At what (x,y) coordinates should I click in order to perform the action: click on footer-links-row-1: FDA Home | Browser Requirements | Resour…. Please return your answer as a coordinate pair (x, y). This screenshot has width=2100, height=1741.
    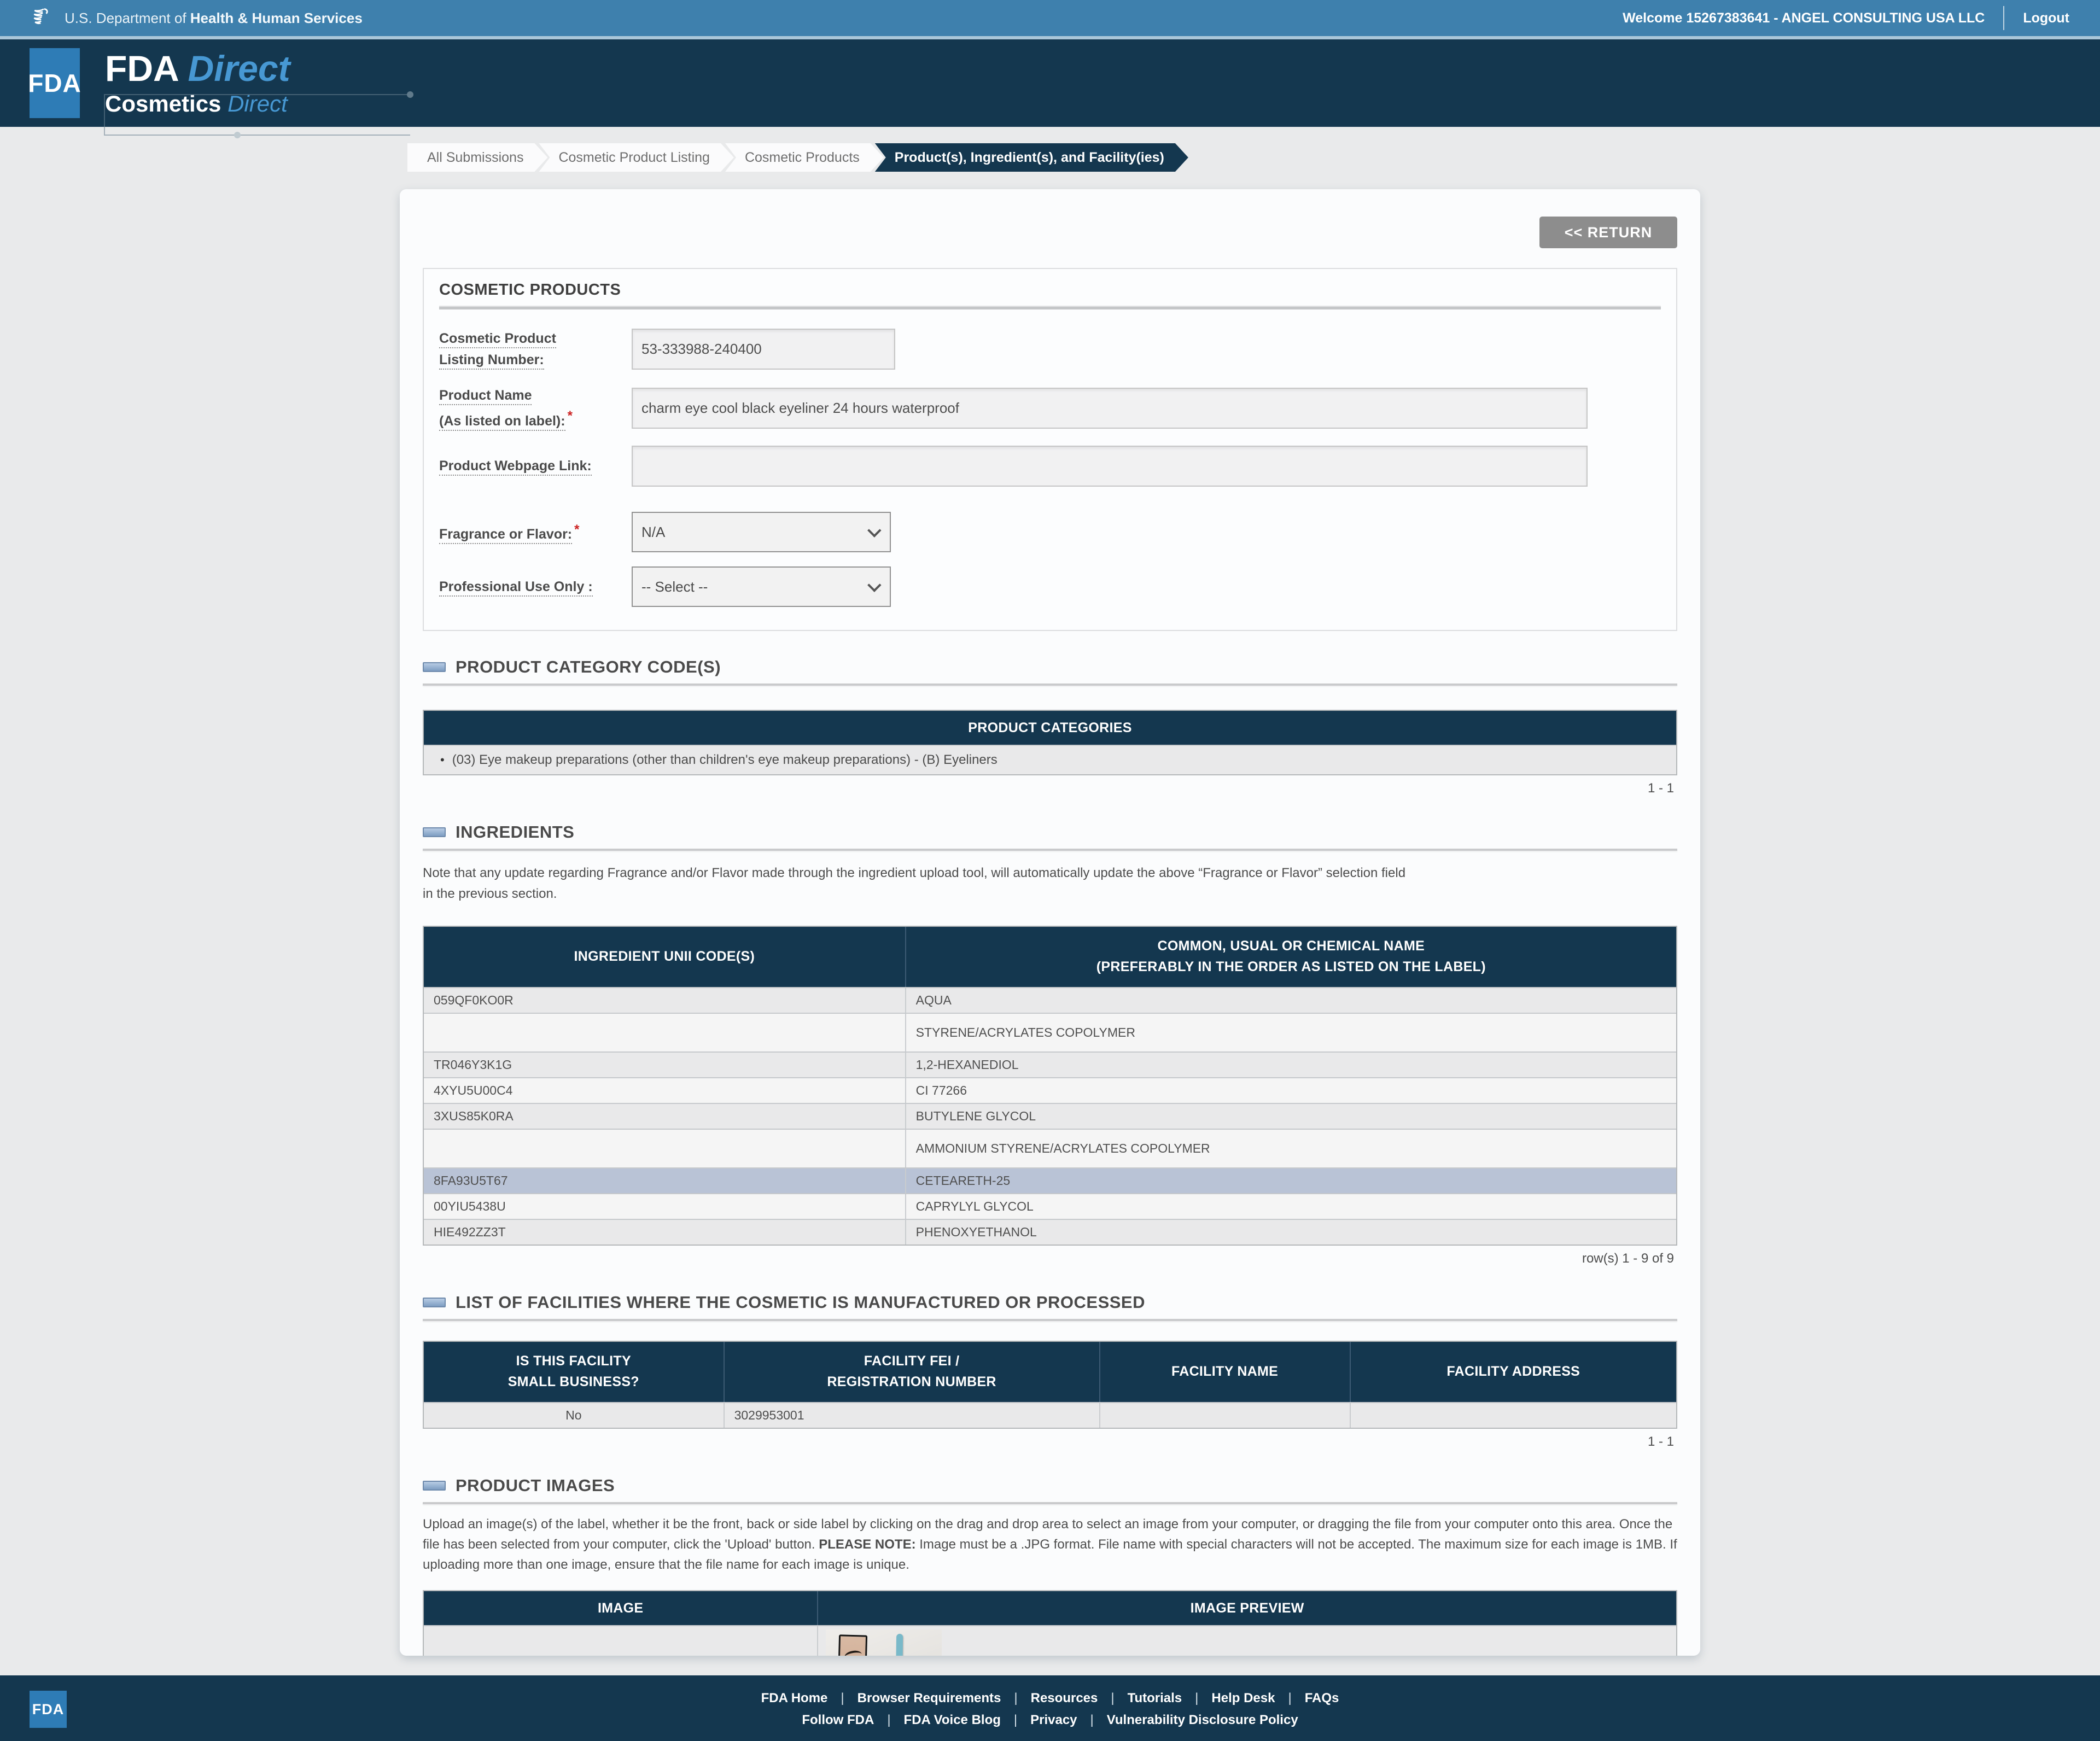
    Looking at the image, I should click on (1050, 1698).